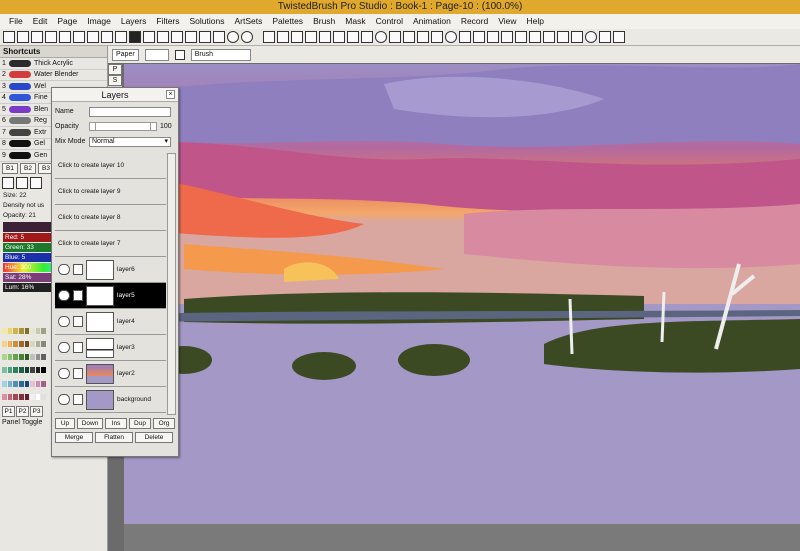 The height and width of the screenshot is (551, 800). What do you see at coordinates (67, 21) in the screenshot?
I see `menu-page: Page` at bounding box center [67, 21].